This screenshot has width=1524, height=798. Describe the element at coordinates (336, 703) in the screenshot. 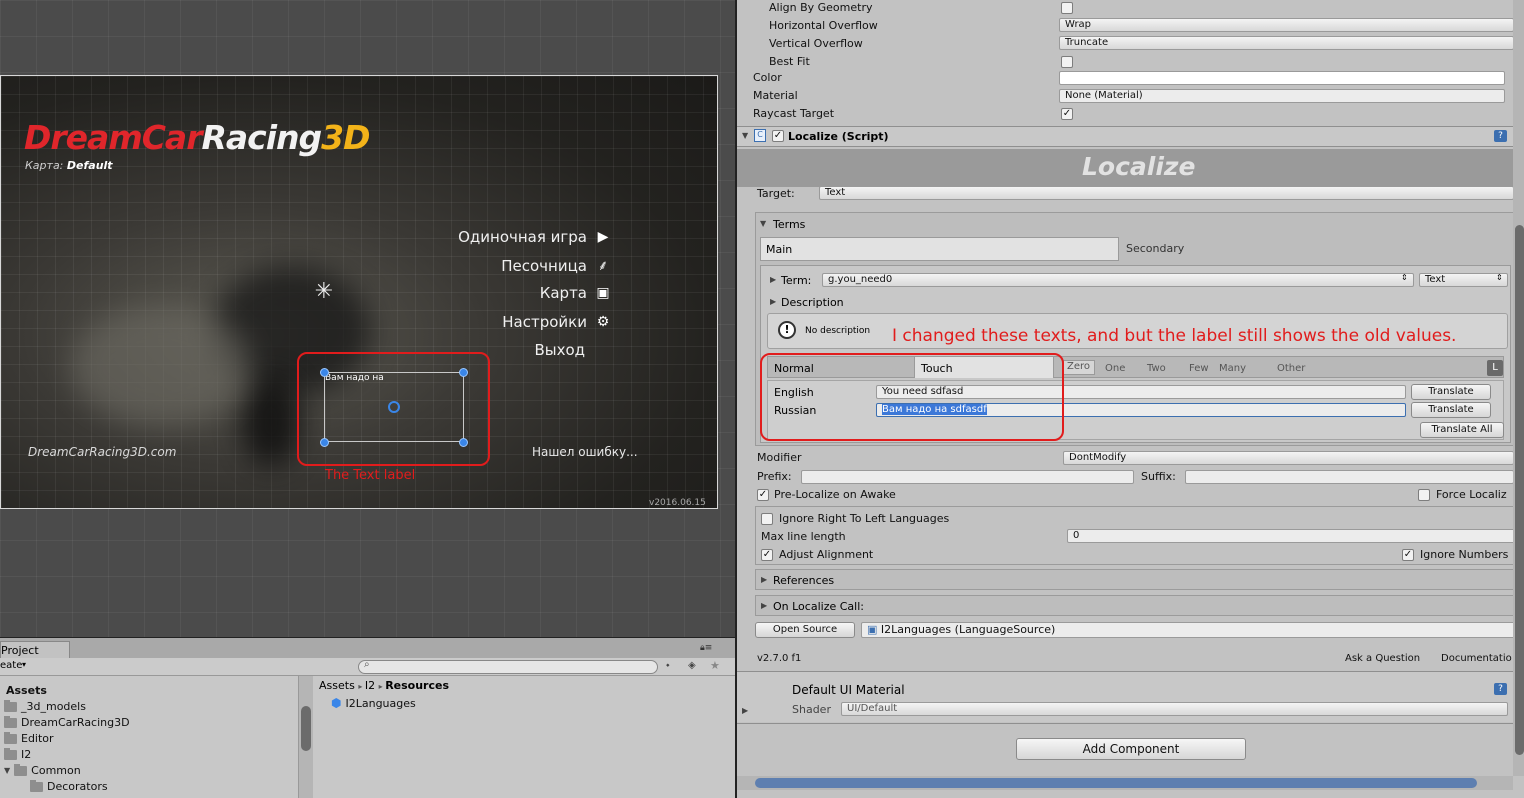

I see `cube-icon: ⬢` at that location.